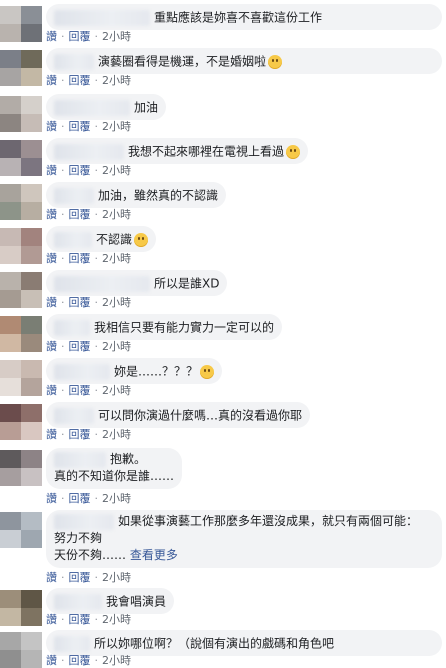 This screenshot has height=668, width=446. I want to click on comment: 重點應該是妳喜不喜歡這份工作 讚 · 回覆 · 2小時, so click(223, 22).